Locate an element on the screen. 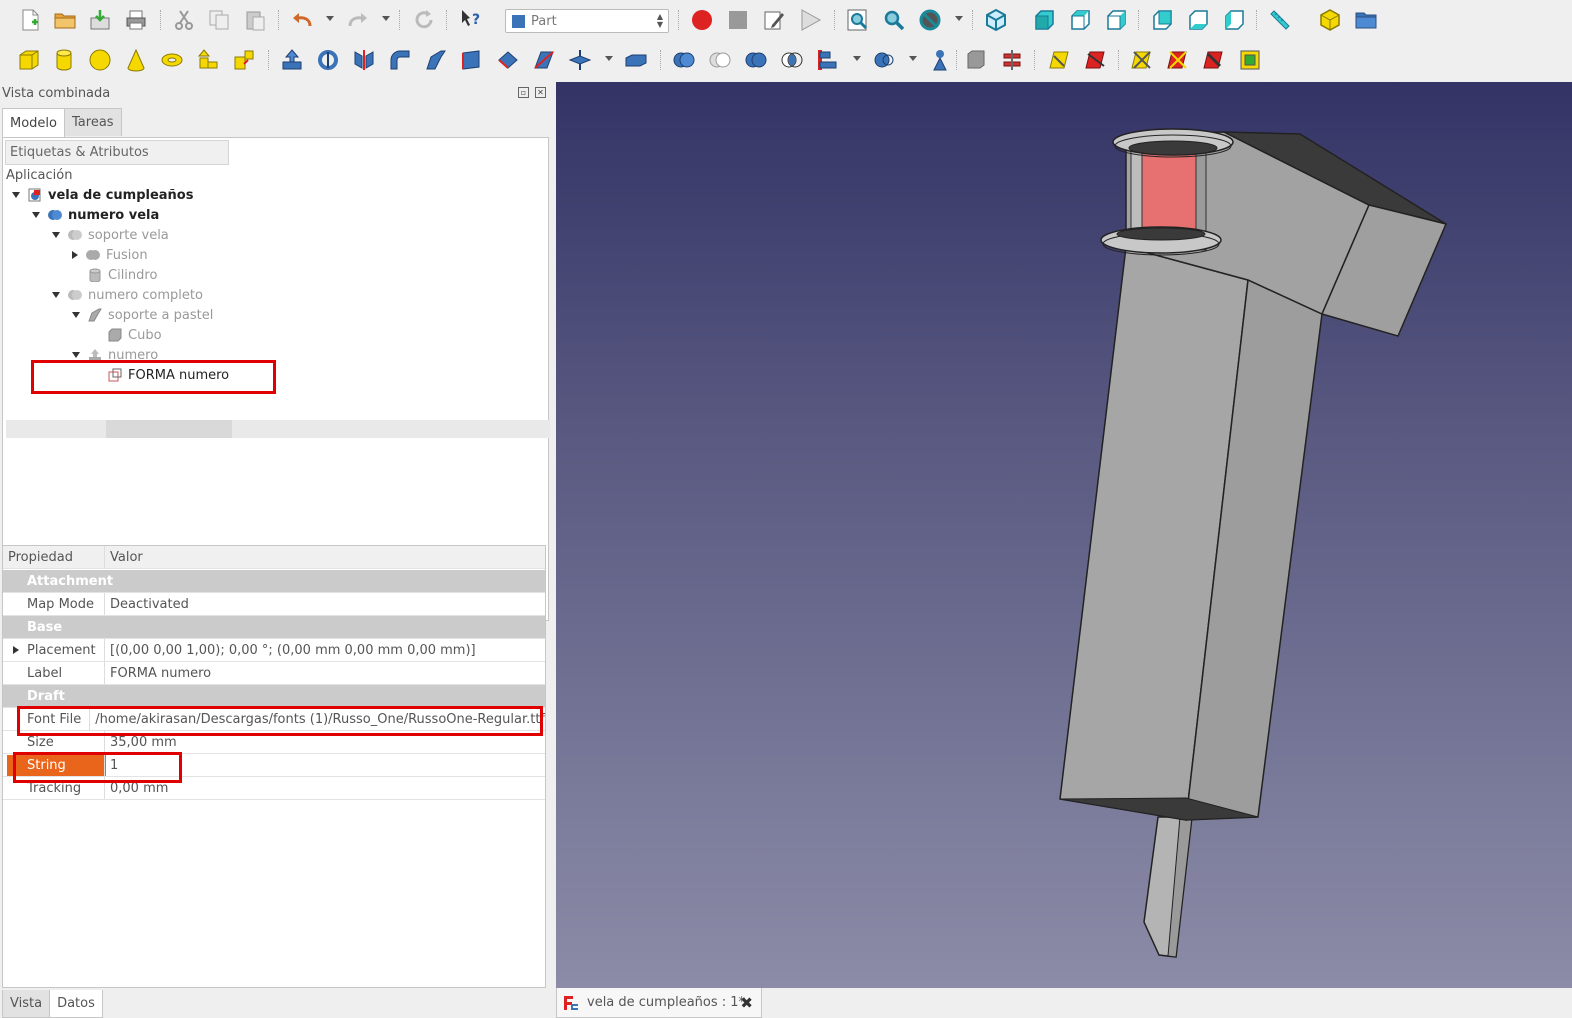 The height and width of the screenshot is (1018, 1572). property-value: Deactivated is located at coordinates (147, 604).